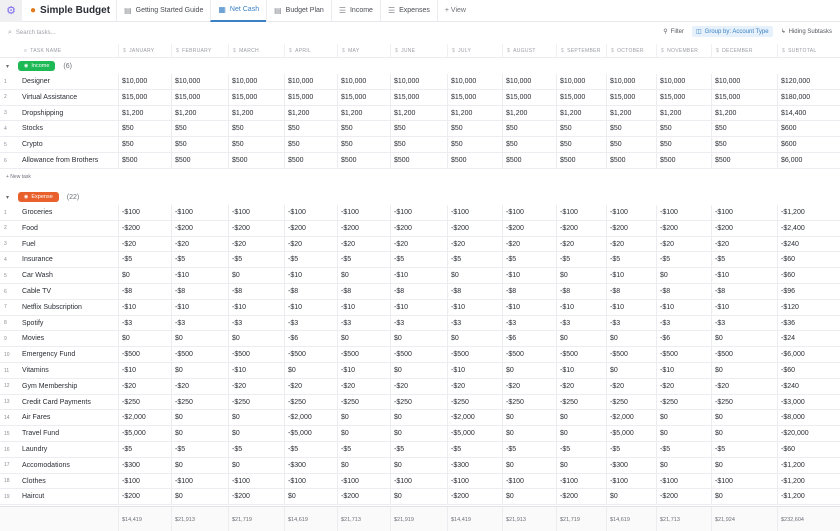  What do you see at coordinates (806, 31) in the screenshot?
I see `subtasks-toggle: ↳ Hiding Subtasks` at bounding box center [806, 31].